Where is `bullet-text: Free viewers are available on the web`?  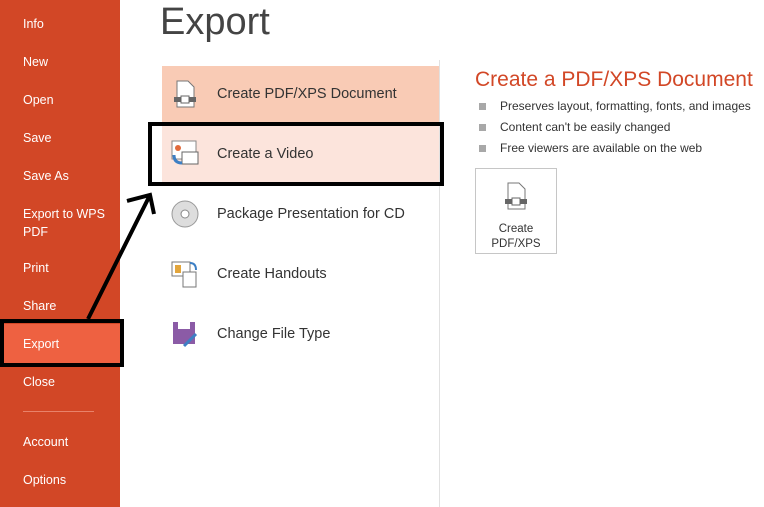
bullet-text: Free viewers are available on the web is located at coordinates (601, 148).